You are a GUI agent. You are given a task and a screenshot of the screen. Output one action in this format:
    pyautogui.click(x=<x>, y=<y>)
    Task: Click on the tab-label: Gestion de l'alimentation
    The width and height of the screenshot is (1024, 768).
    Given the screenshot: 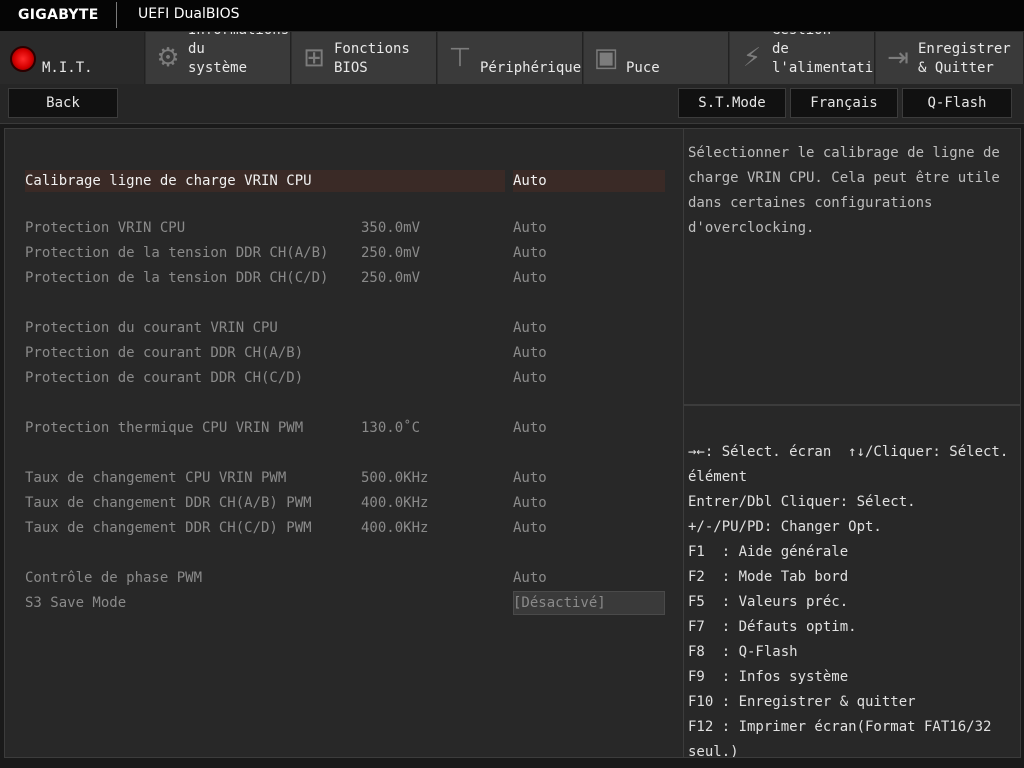 What is the action you would take?
    pyautogui.click(x=823, y=54)
    